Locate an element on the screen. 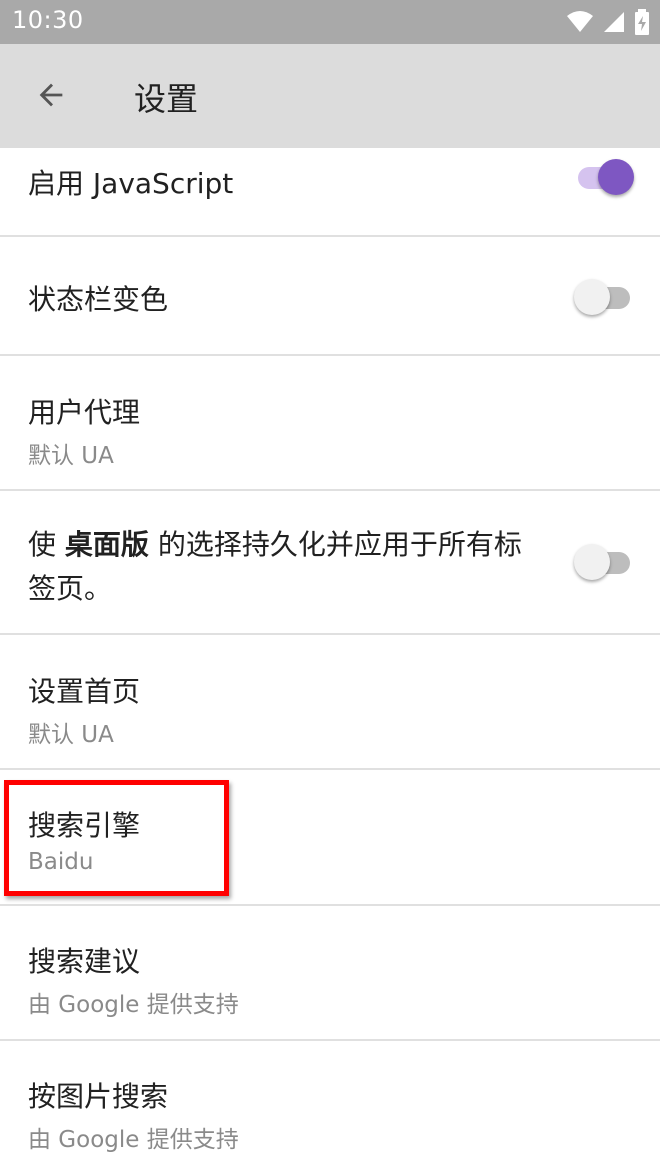 Image resolution: width=660 pixels, height=1175 pixels. battery-charging-icon is located at coordinates (642, 22).